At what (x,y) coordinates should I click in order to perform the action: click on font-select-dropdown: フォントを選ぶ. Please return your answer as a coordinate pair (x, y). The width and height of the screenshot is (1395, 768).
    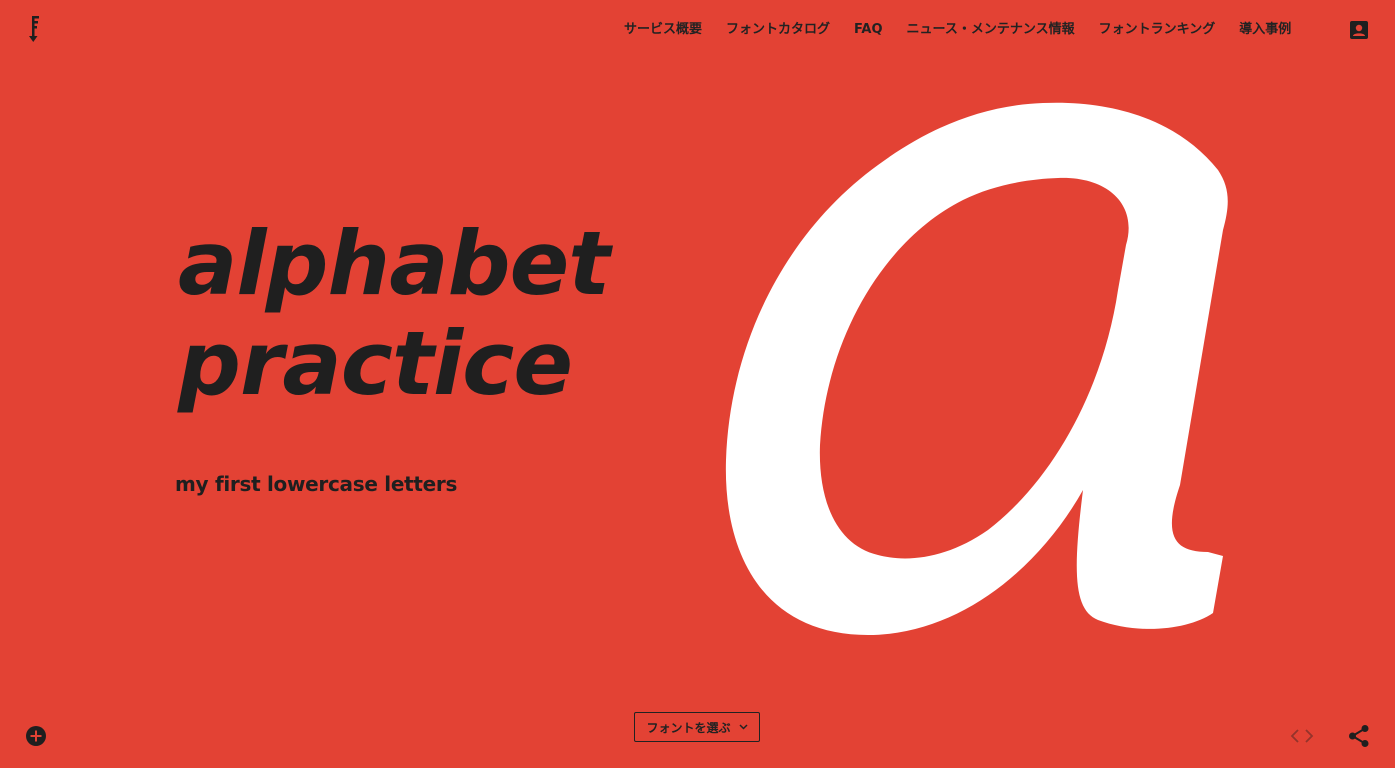
    Looking at the image, I should click on (697, 727).